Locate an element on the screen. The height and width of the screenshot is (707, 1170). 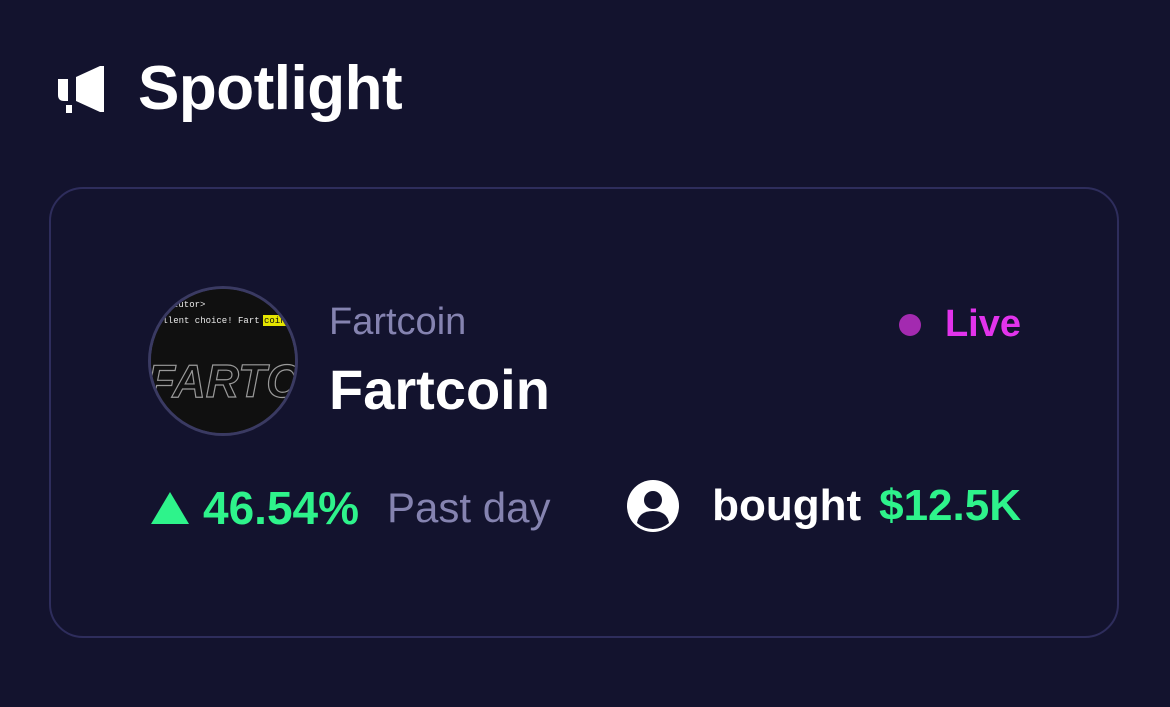
user-icon is located at coordinates (653, 506).